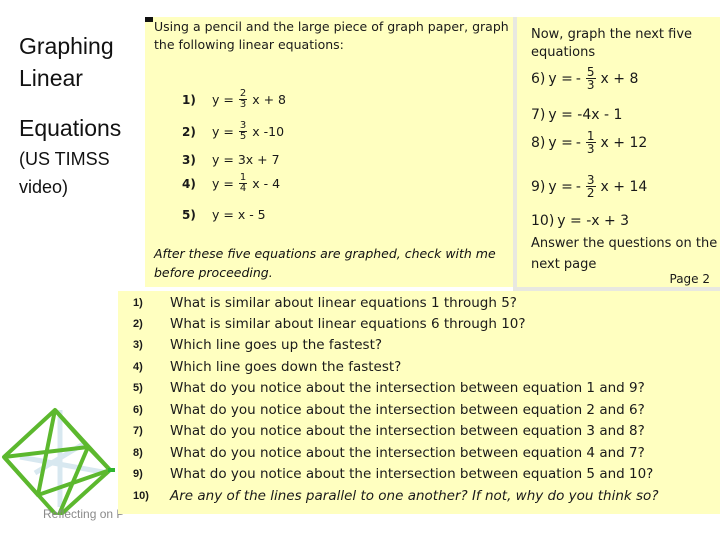 The width and height of the screenshot is (720, 540). Describe the element at coordinates (538, 115) in the screenshot. I see `equation-number: 7)` at that location.